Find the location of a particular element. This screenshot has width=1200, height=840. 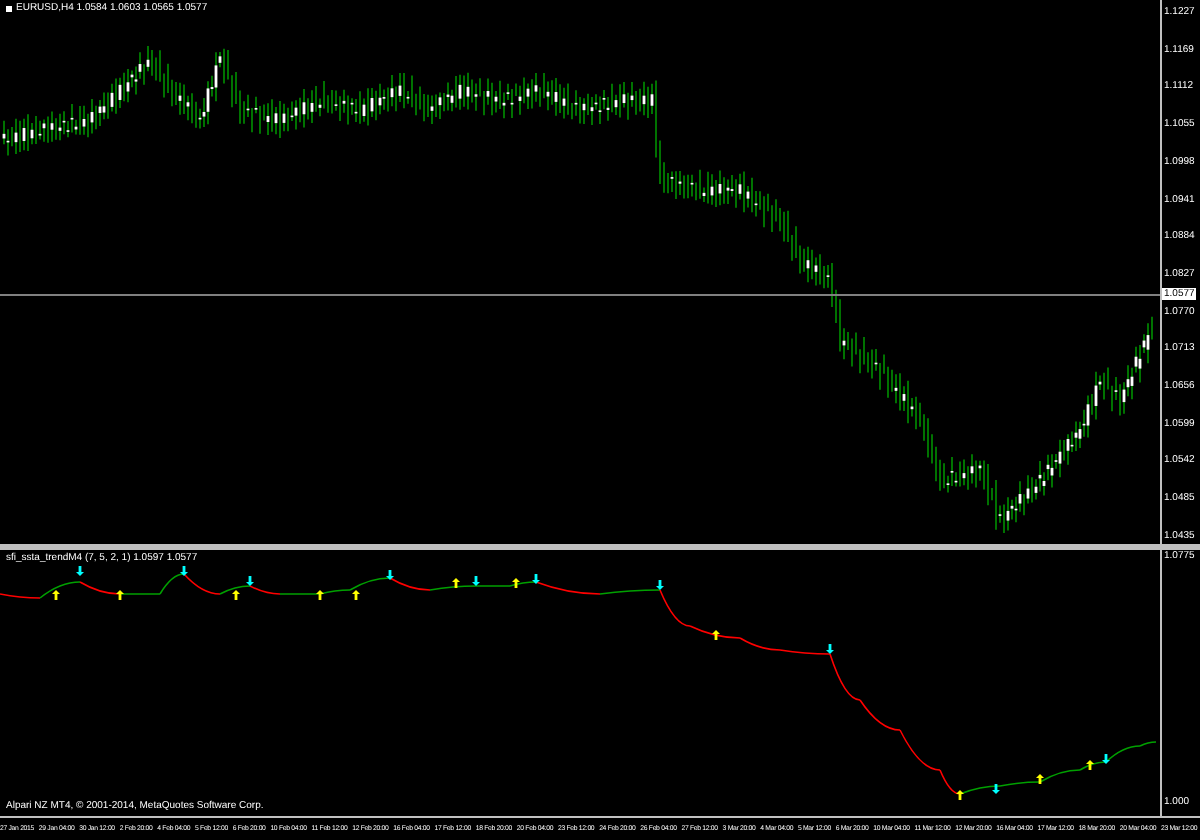

bullet-icon is located at coordinates (9, 9).